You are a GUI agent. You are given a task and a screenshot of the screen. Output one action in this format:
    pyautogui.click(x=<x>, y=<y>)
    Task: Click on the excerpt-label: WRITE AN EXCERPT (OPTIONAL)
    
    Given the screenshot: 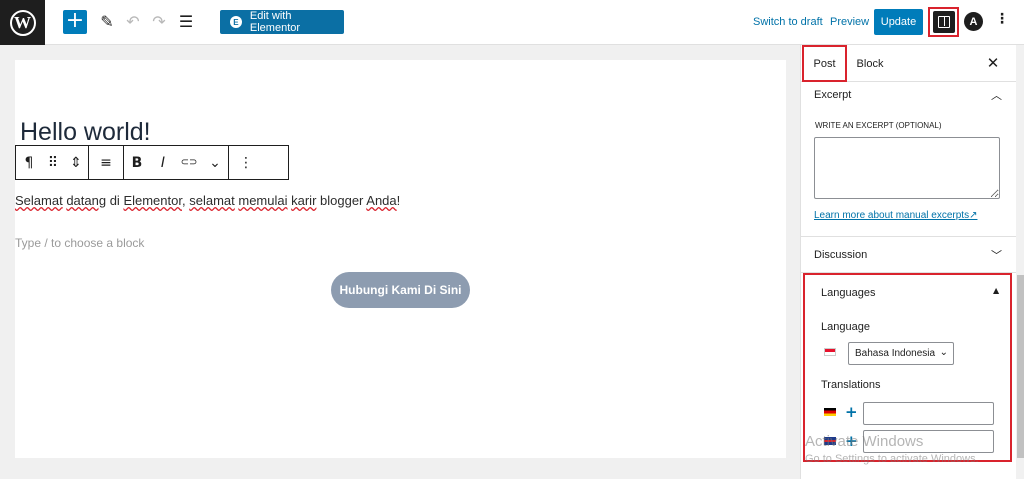 What is the action you would take?
    pyautogui.click(x=878, y=125)
    